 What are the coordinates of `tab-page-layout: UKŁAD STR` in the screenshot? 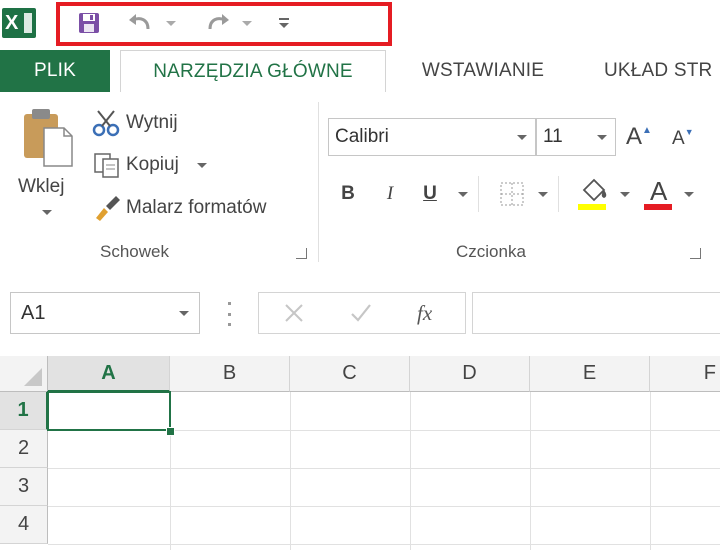 It's located at (662, 71).